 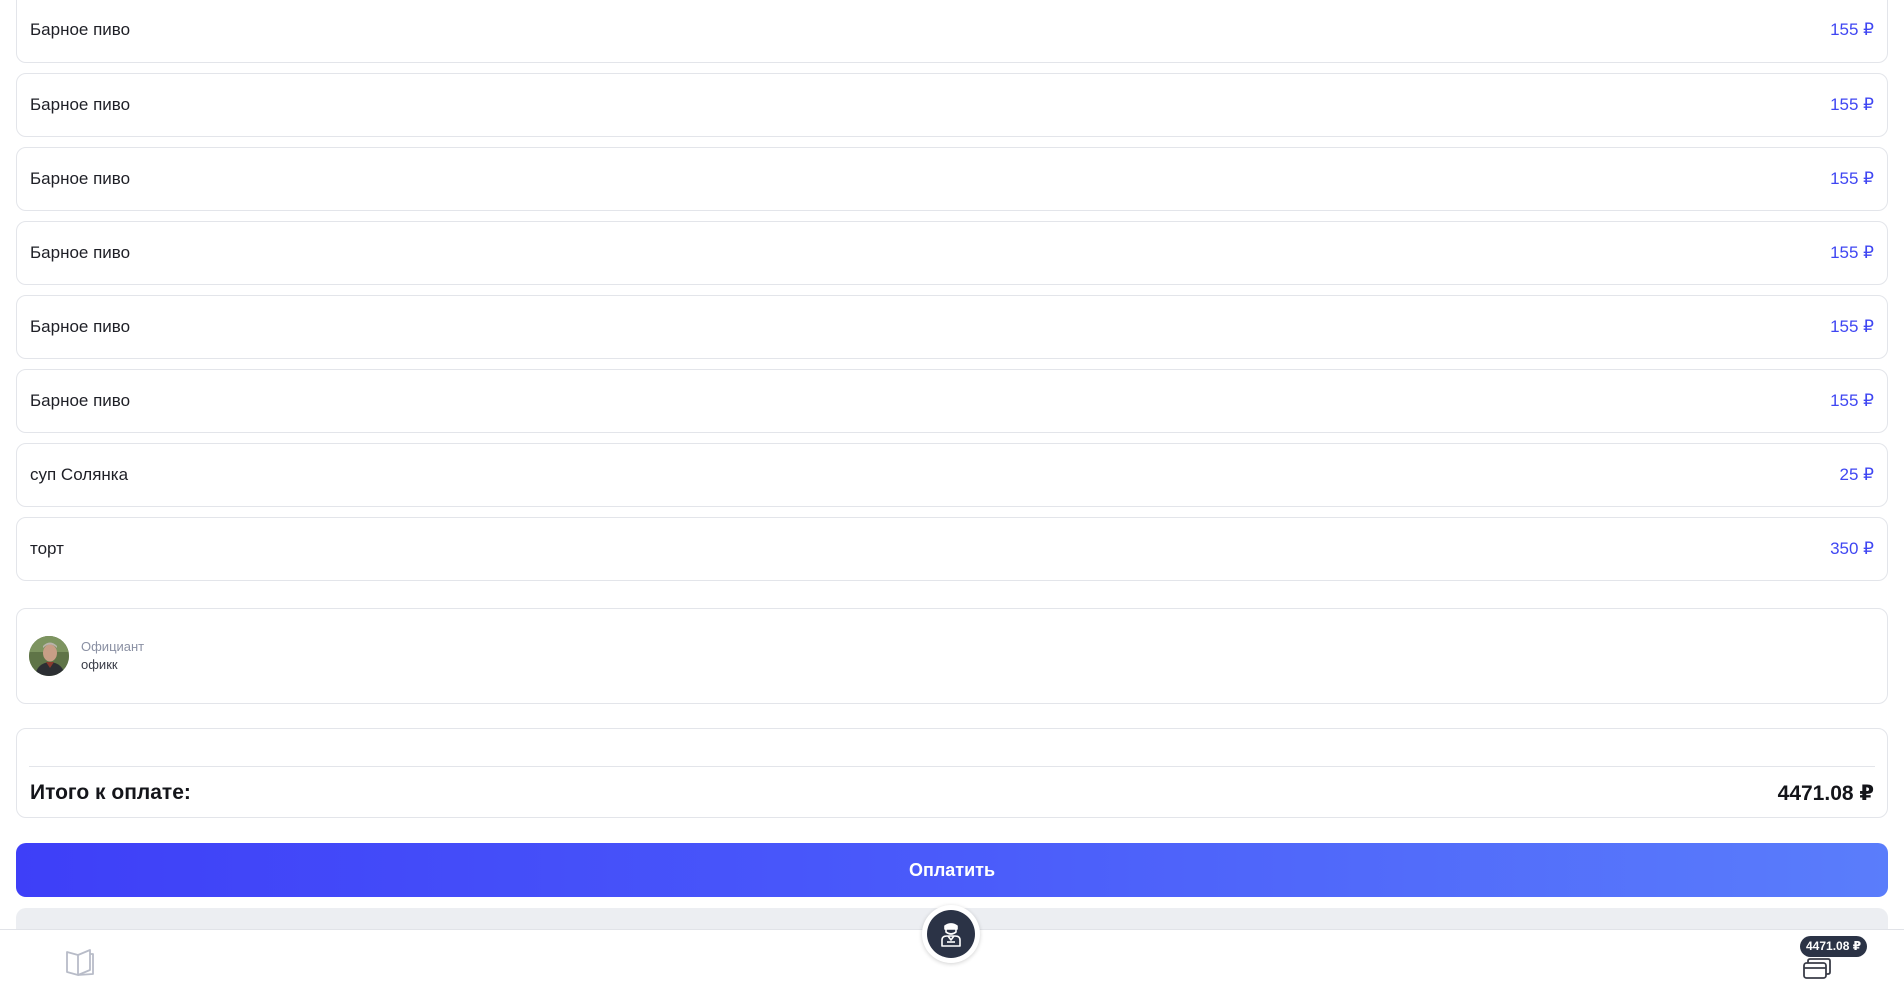 What do you see at coordinates (1834, 946) in the screenshot?
I see `cart-total-badge: 4471.08 ₽` at bounding box center [1834, 946].